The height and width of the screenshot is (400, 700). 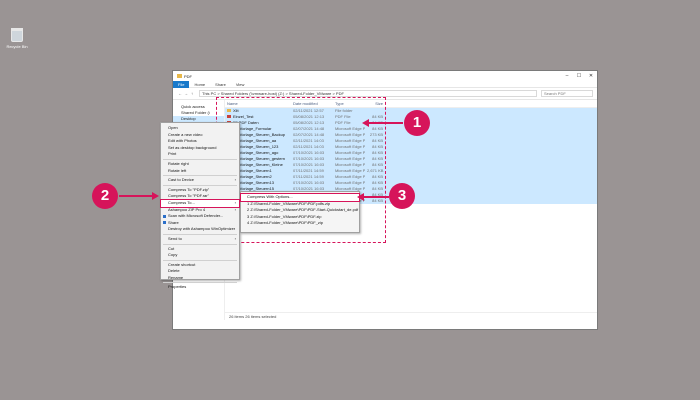 I want to click on tab-home: Home, so click(x=199, y=84).